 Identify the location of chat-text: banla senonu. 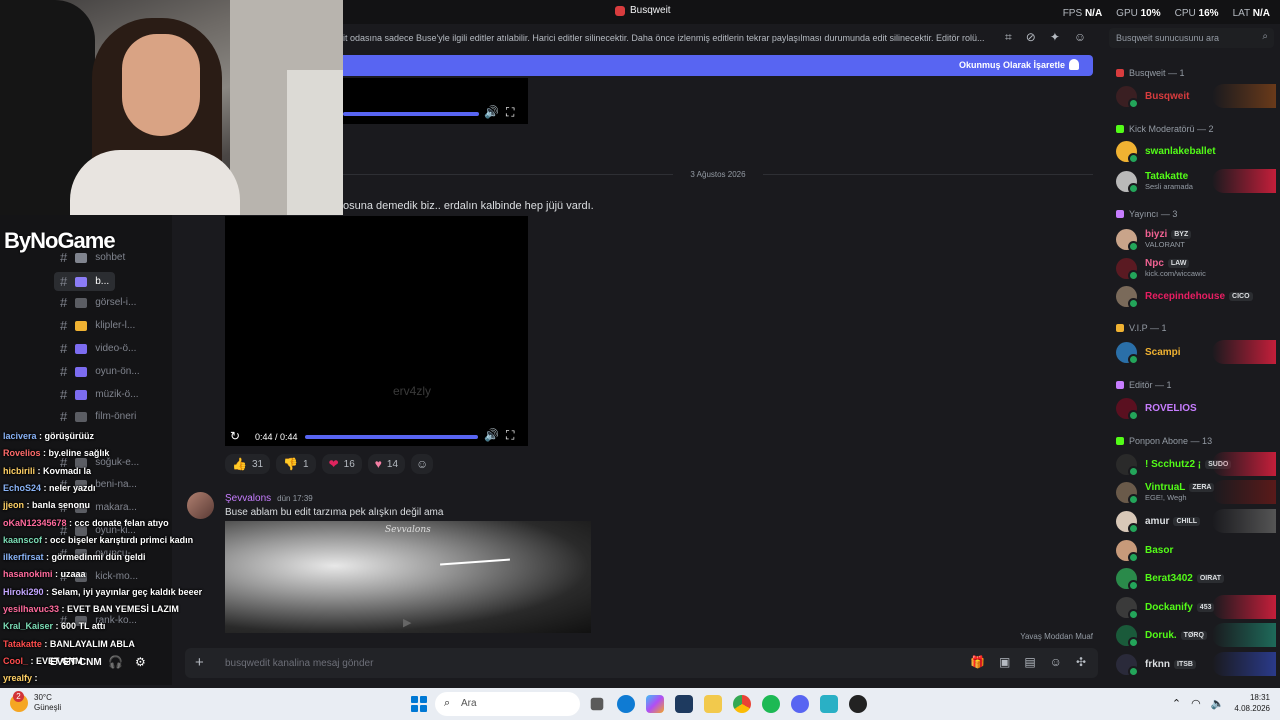
(61, 505).